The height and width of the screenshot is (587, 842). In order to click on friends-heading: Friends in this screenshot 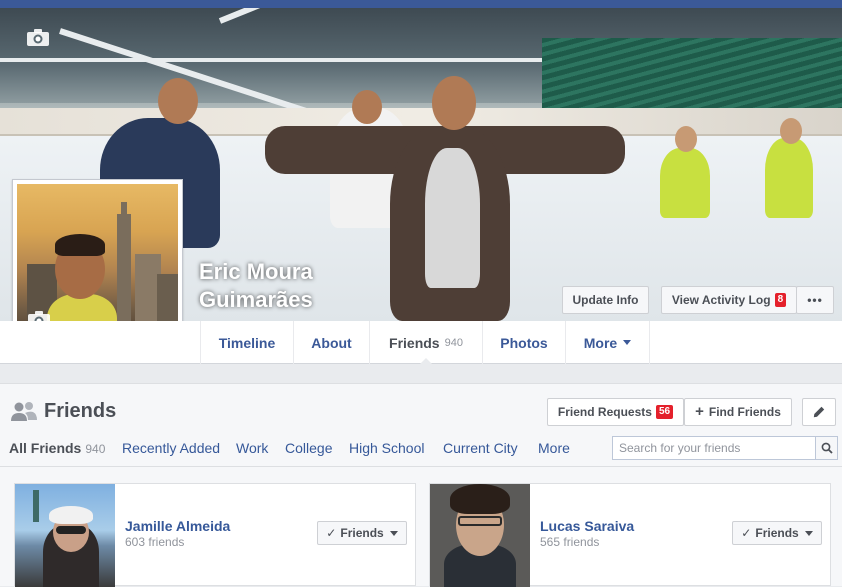, I will do `click(80, 411)`.